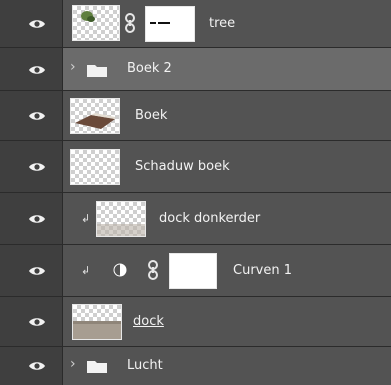 This screenshot has height=385, width=391. I want to click on layer-content: dock, so click(227, 321).